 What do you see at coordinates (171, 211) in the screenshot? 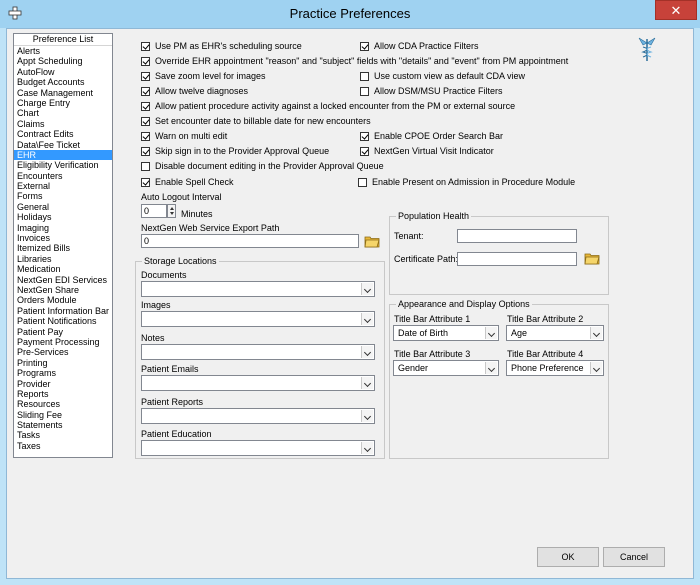
I see `auto-logout-spinner` at bounding box center [171, 211].